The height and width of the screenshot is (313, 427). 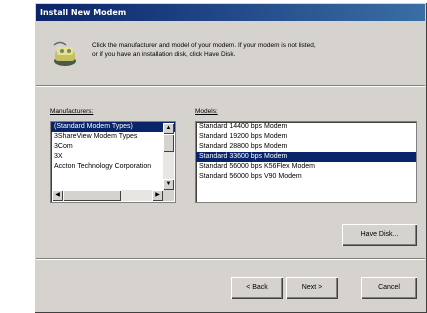 What do you see at coordinates (306, 177) in the screenshot?
I see `models-list-item: Standard 56000 bps V90 Modem` at bounding box center [306, 177].